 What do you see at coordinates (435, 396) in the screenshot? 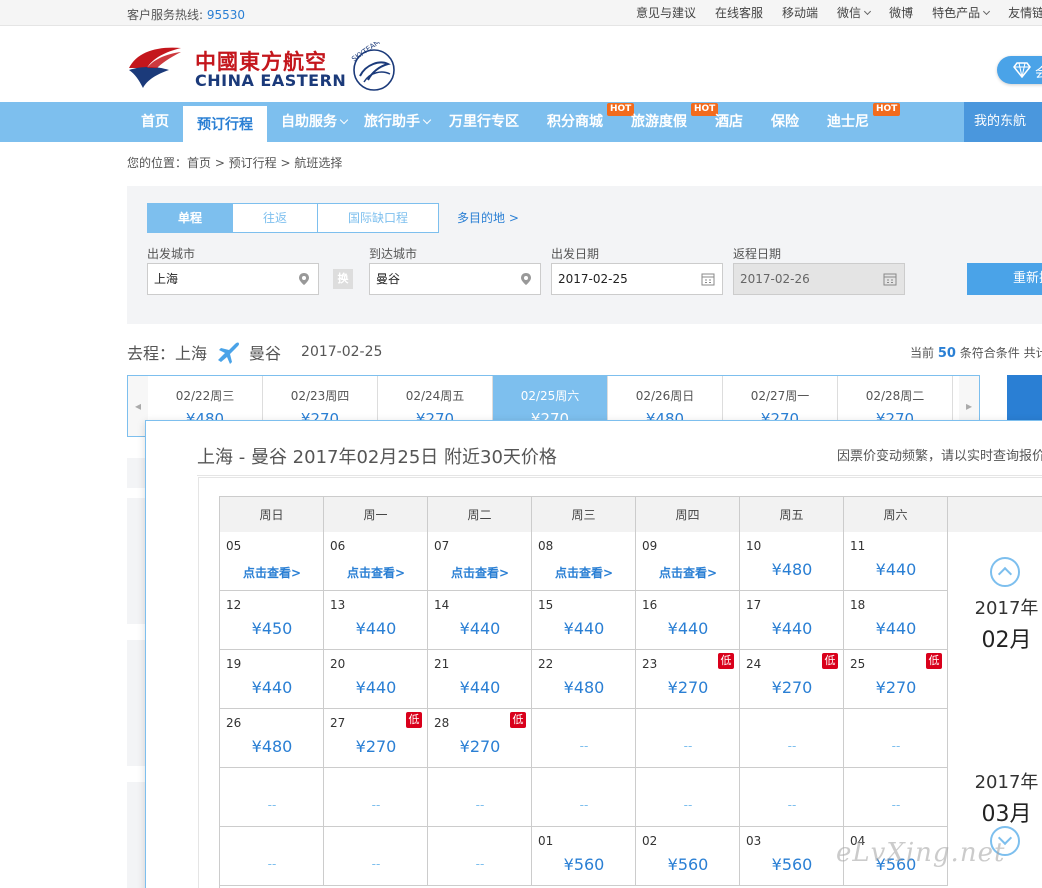
I see `date-strip-date: 02/24周五` at bounding box center [435, 396].